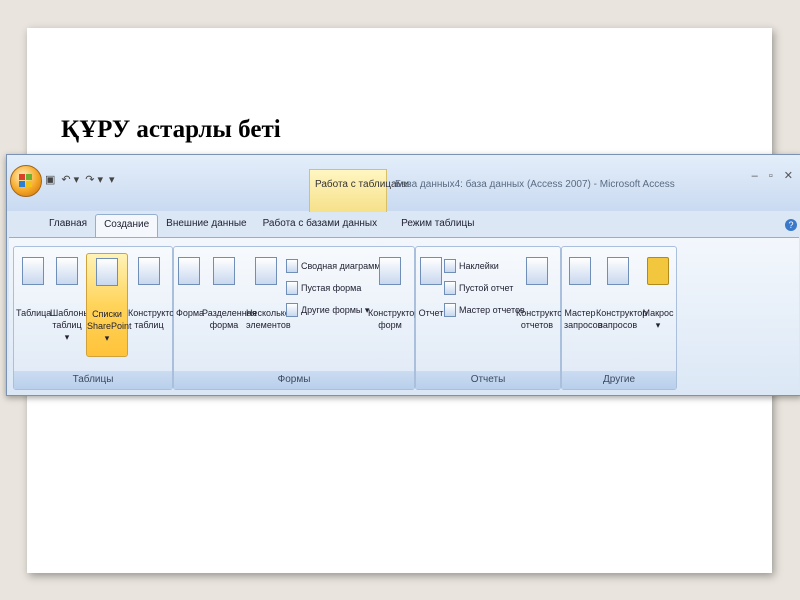  Describe the element at coordinates (67, 271) in the screenshot. I see `table-templates-icon` at that location.